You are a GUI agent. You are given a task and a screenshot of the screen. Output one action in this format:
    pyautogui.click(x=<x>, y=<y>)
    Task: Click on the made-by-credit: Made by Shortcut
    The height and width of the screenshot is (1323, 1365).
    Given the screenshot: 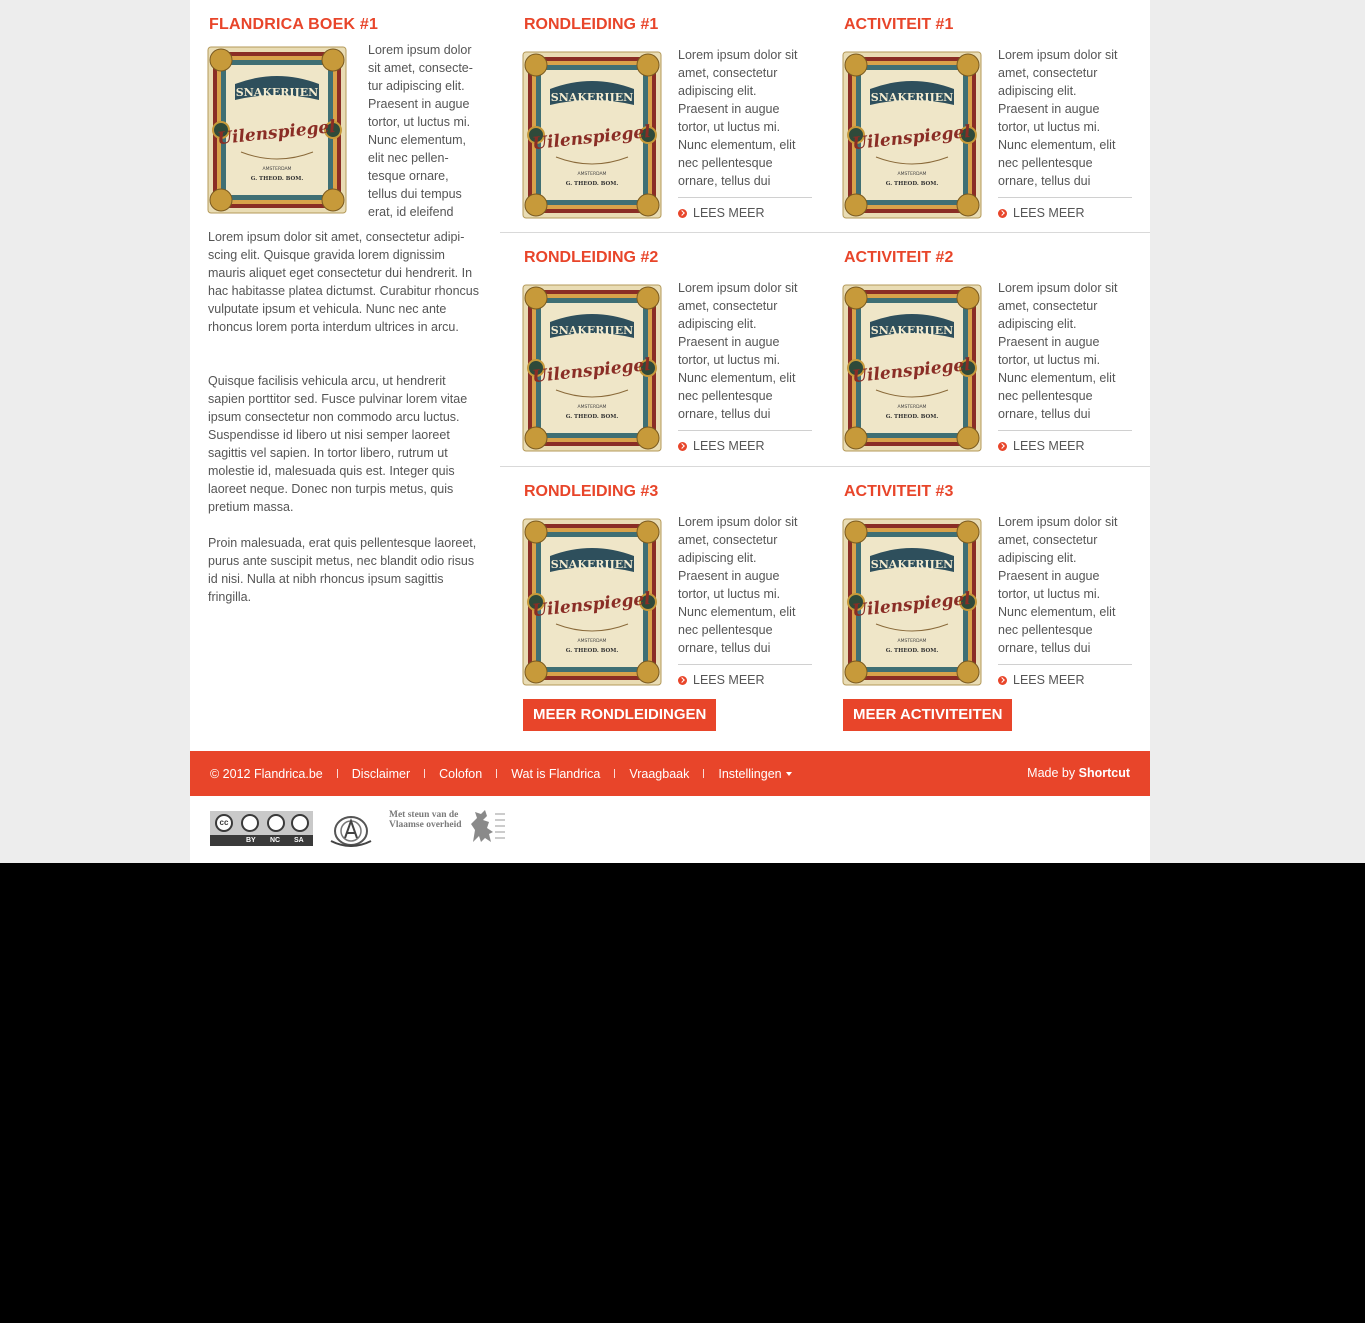 What is the action you would take?
    pyautogui.click(x=1078, y=773)
    